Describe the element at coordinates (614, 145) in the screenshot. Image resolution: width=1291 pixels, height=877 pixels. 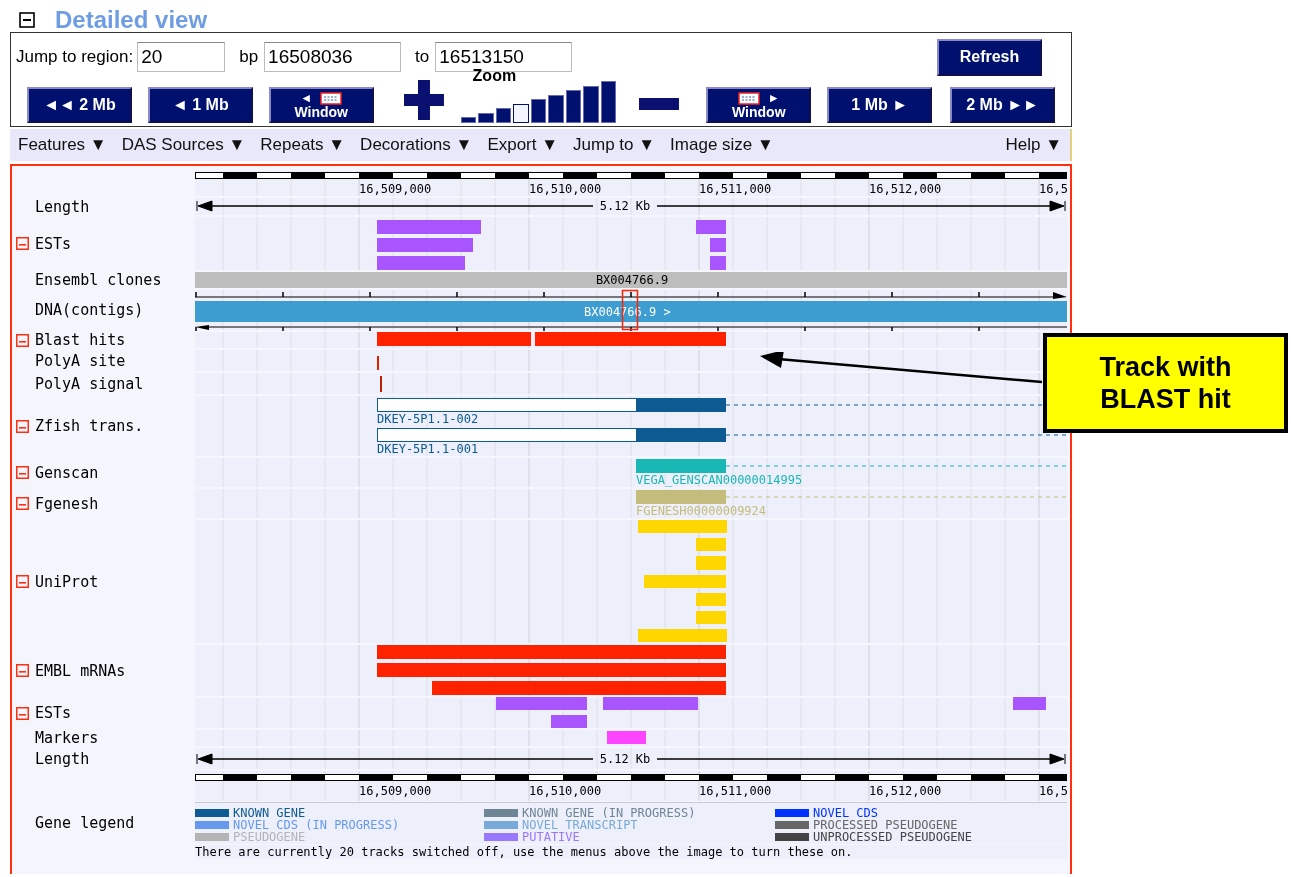
I see `menu-item: Jump to ▼` at that location.